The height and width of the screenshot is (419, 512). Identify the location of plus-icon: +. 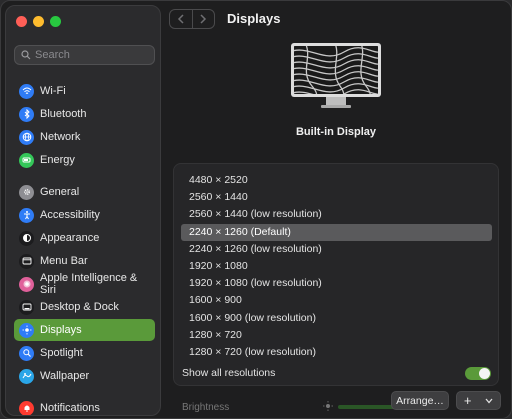
(467, 400).